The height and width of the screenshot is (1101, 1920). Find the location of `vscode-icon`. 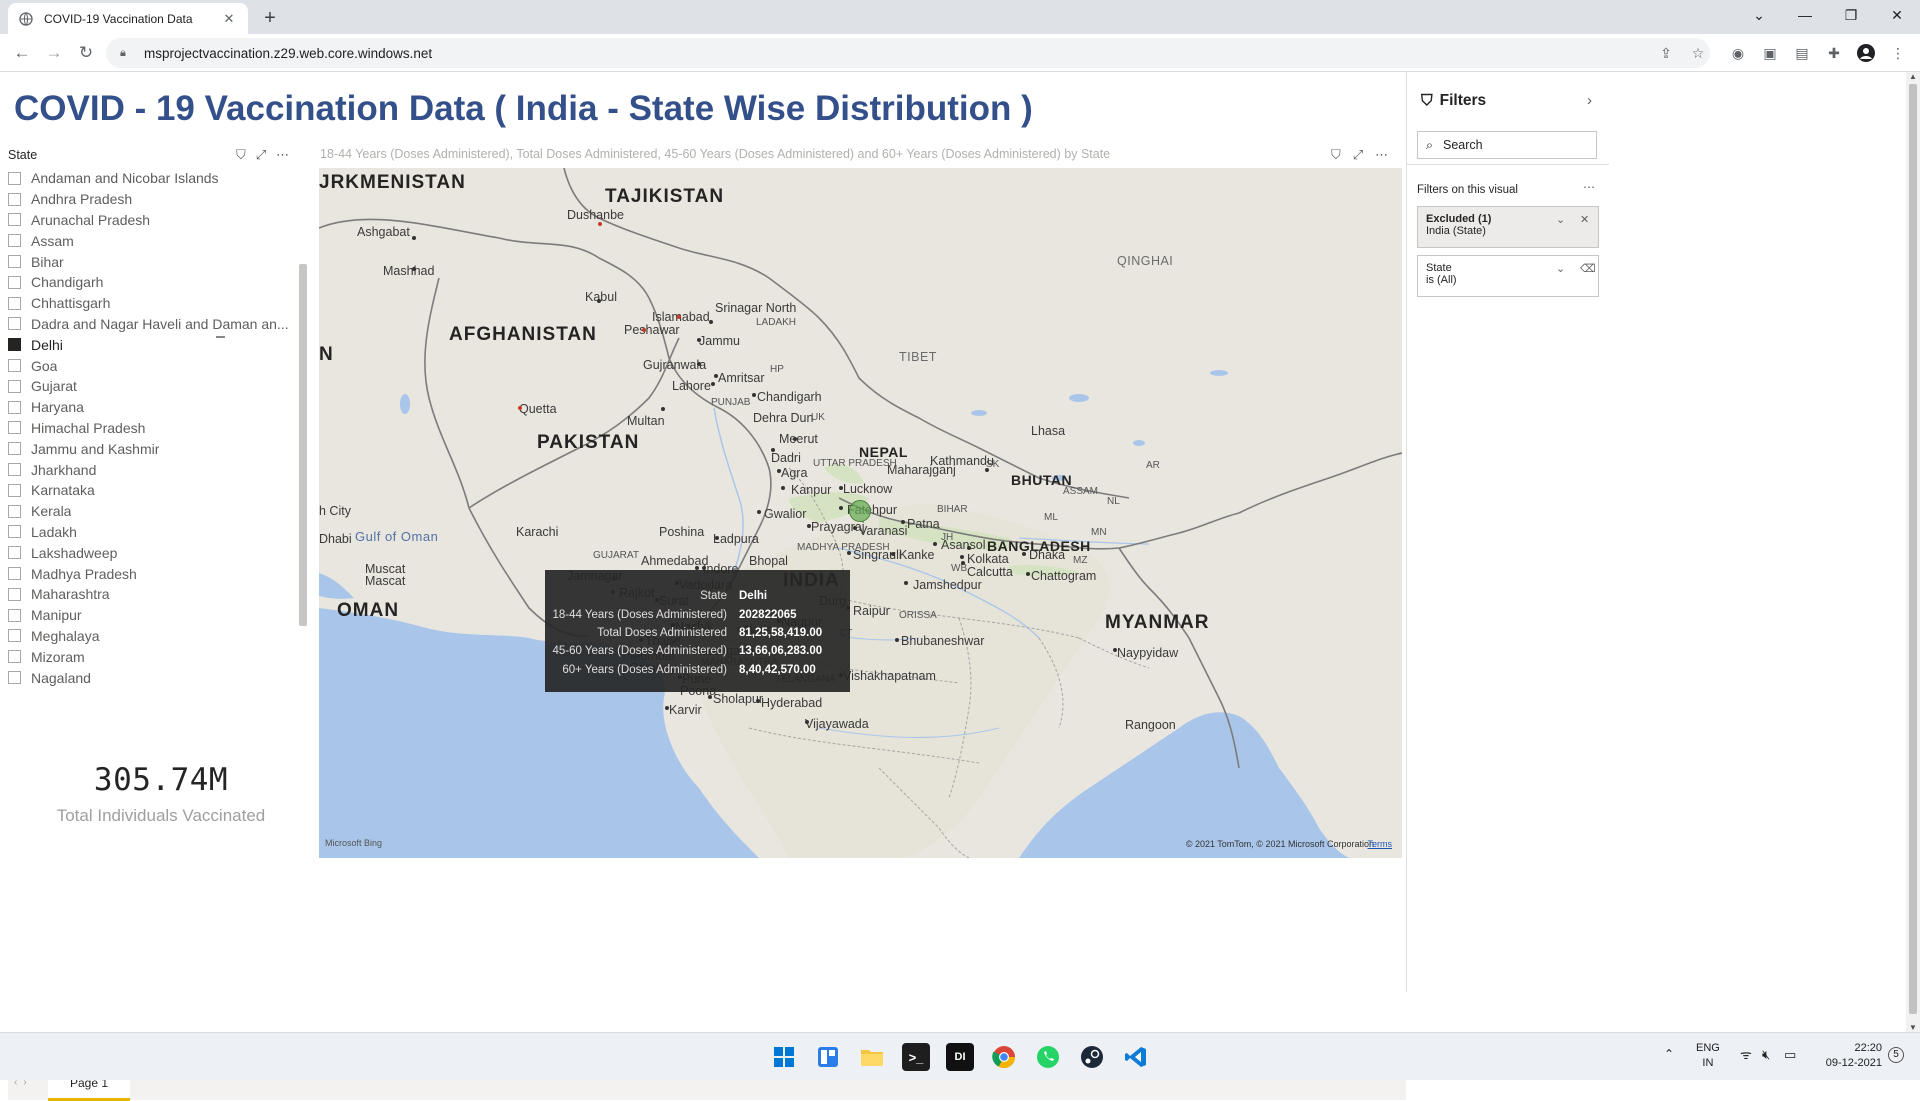

vscode-icon is located at coordinates (1136, 1057).